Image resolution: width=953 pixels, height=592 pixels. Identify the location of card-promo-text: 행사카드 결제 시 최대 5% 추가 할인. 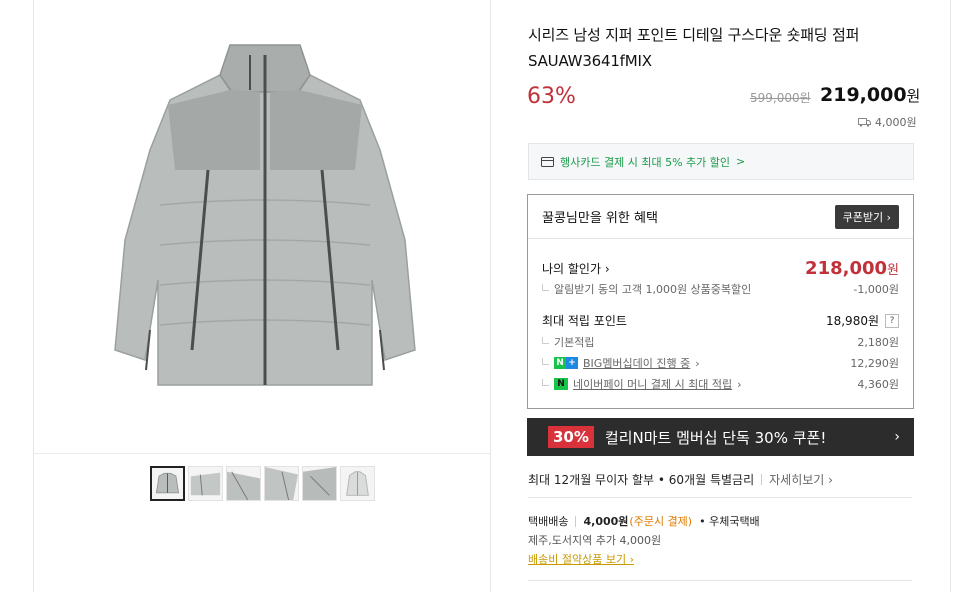
(645, 162).